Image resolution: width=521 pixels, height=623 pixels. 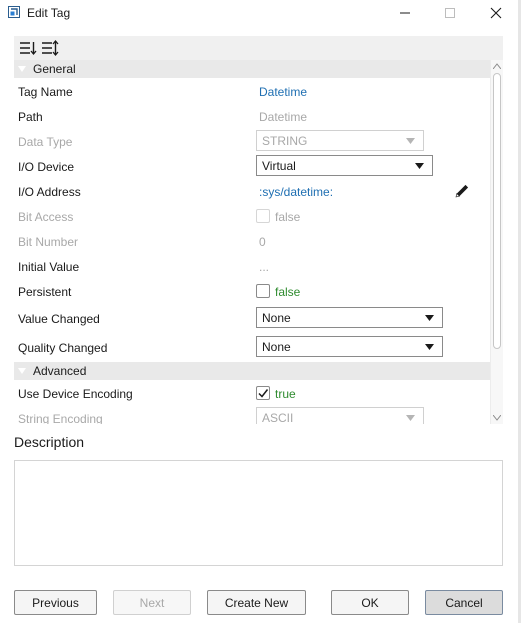 What do you see at coordinates (252, 69) in the screenshot?
I see `section-general: General` at bounding box center [252, 69].